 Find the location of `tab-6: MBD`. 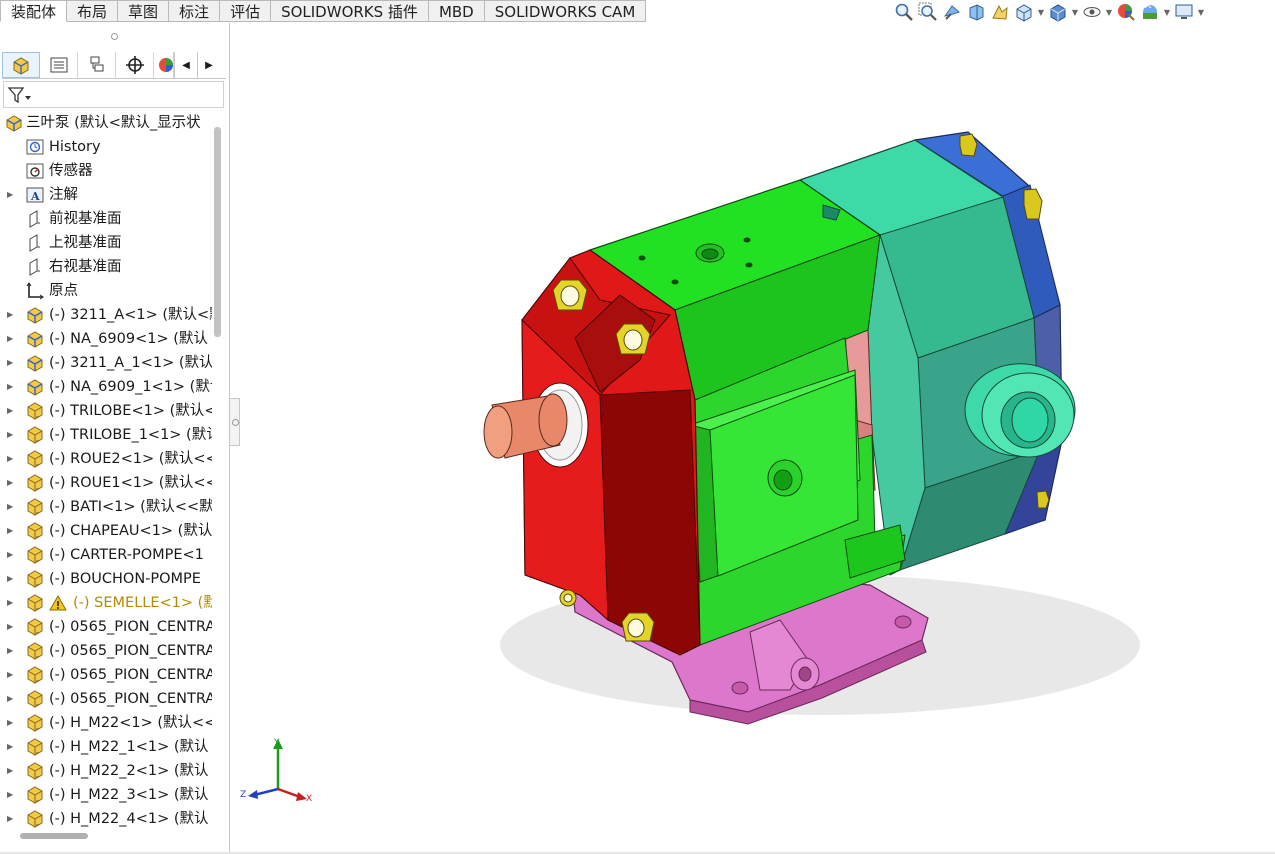

tab-6: MBD is located at coordinates (456, 11).